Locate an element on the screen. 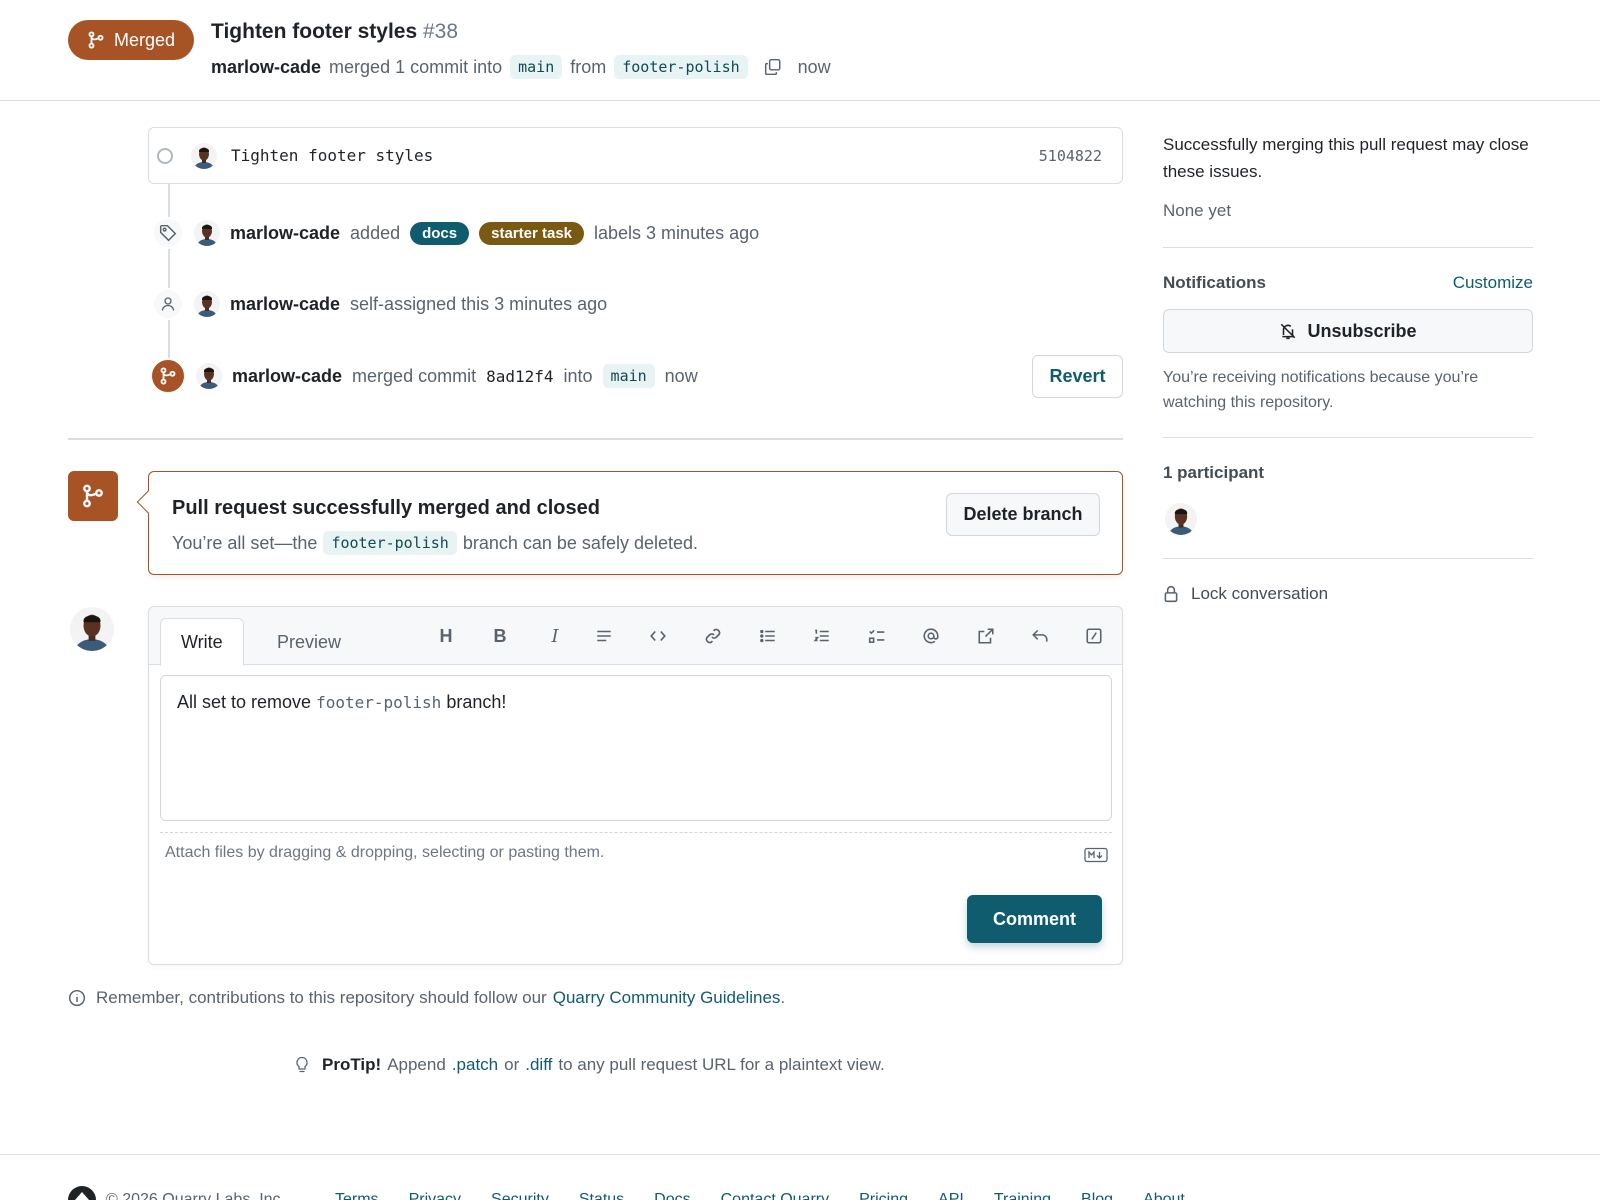 The height and width of the screenshot is (1200, 1600). label-docs: docs is located at coordinates (440, 233).